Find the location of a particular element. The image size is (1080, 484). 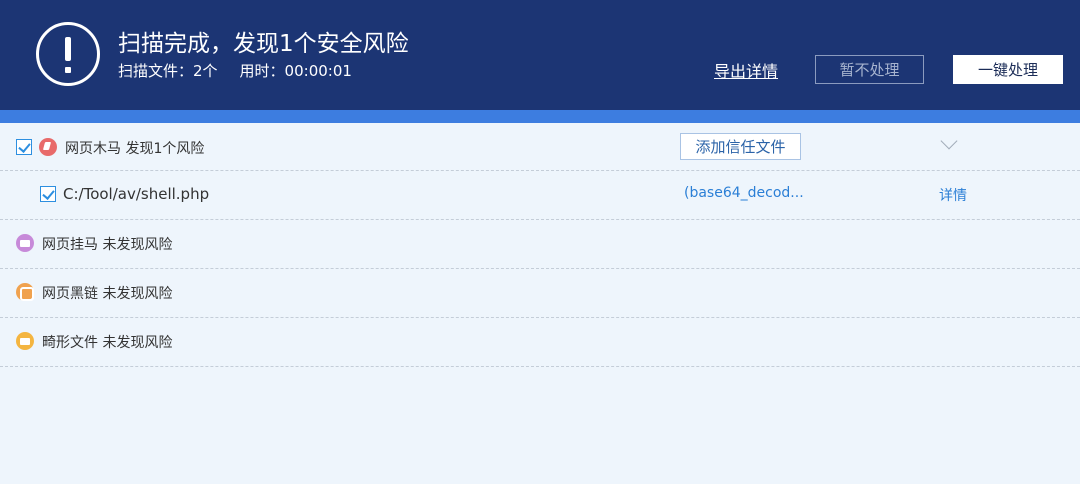

category-label-web-hang: 网页挂马 未发现风险 is located at coordinates (107, 245).